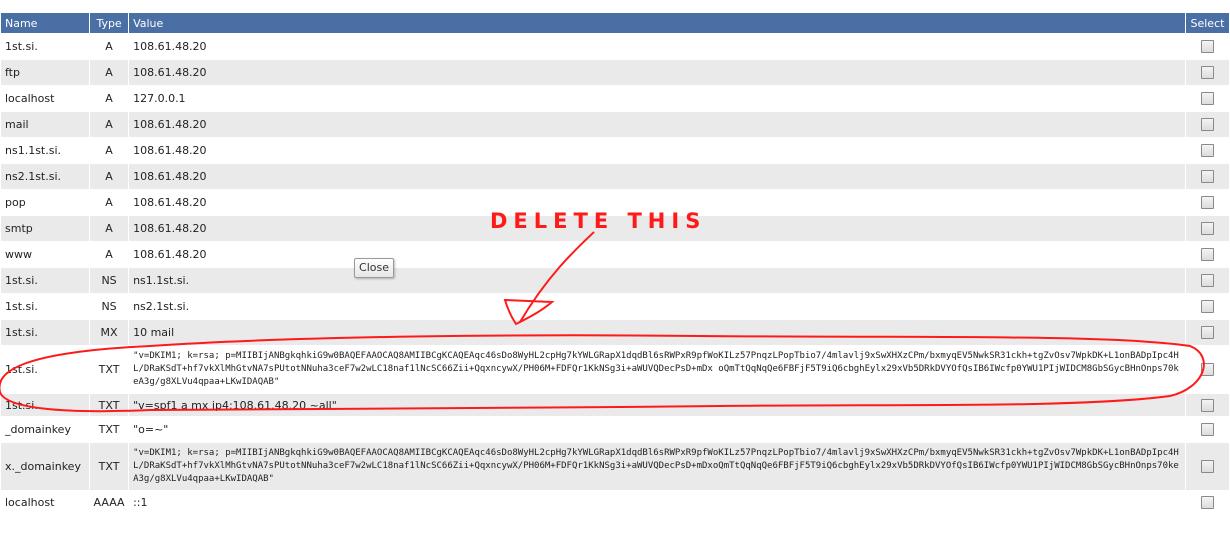 The image size is (1230, 534). I want to click on record-name: ns2.1st.si., so click(45, 176).